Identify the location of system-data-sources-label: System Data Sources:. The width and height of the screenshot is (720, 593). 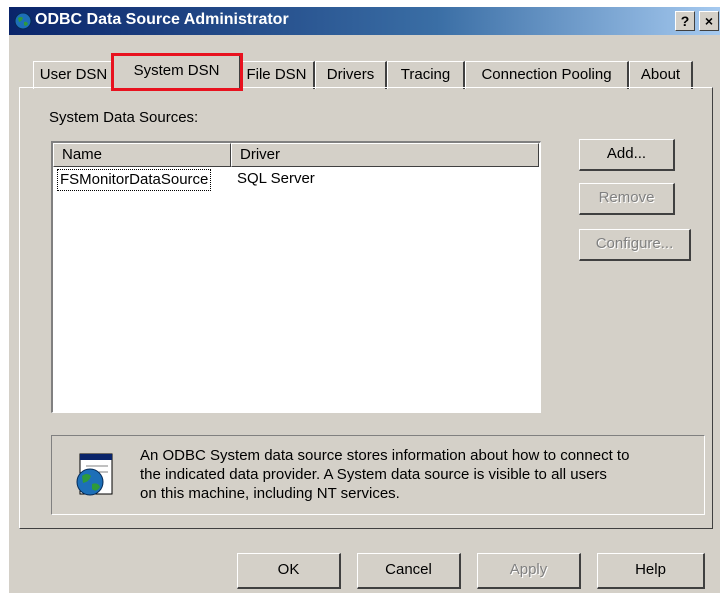
(124, 117).